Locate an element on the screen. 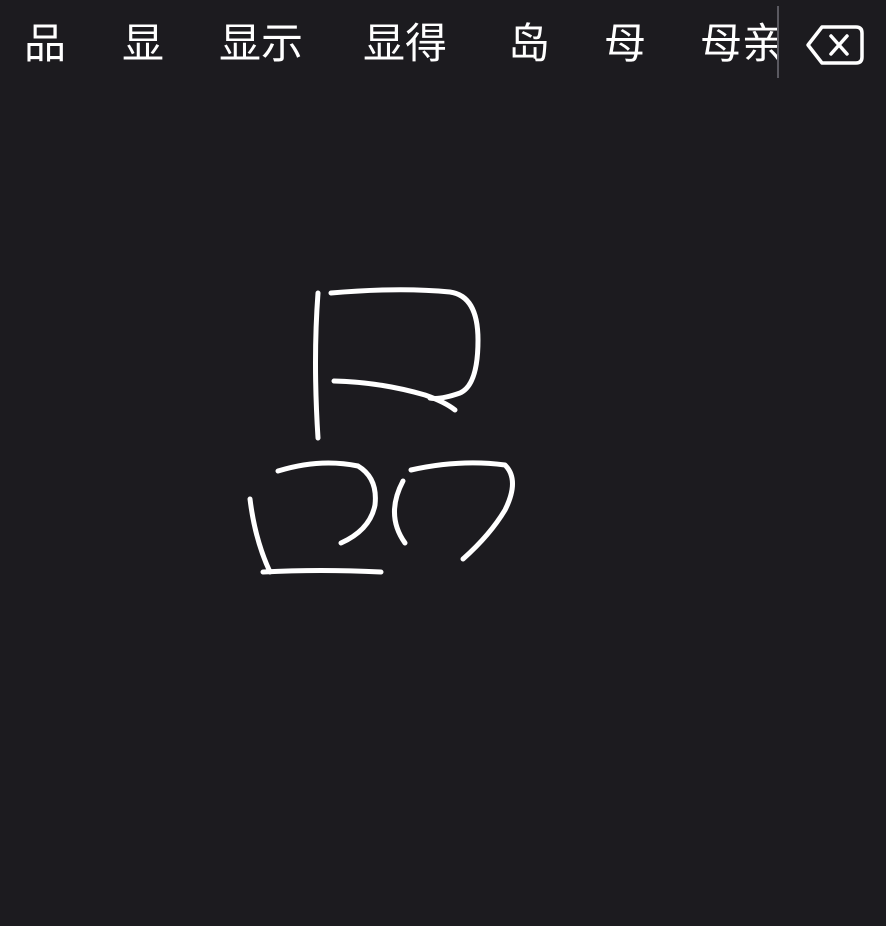  candidate-item: 显示 is located at coordinates (261, 44).